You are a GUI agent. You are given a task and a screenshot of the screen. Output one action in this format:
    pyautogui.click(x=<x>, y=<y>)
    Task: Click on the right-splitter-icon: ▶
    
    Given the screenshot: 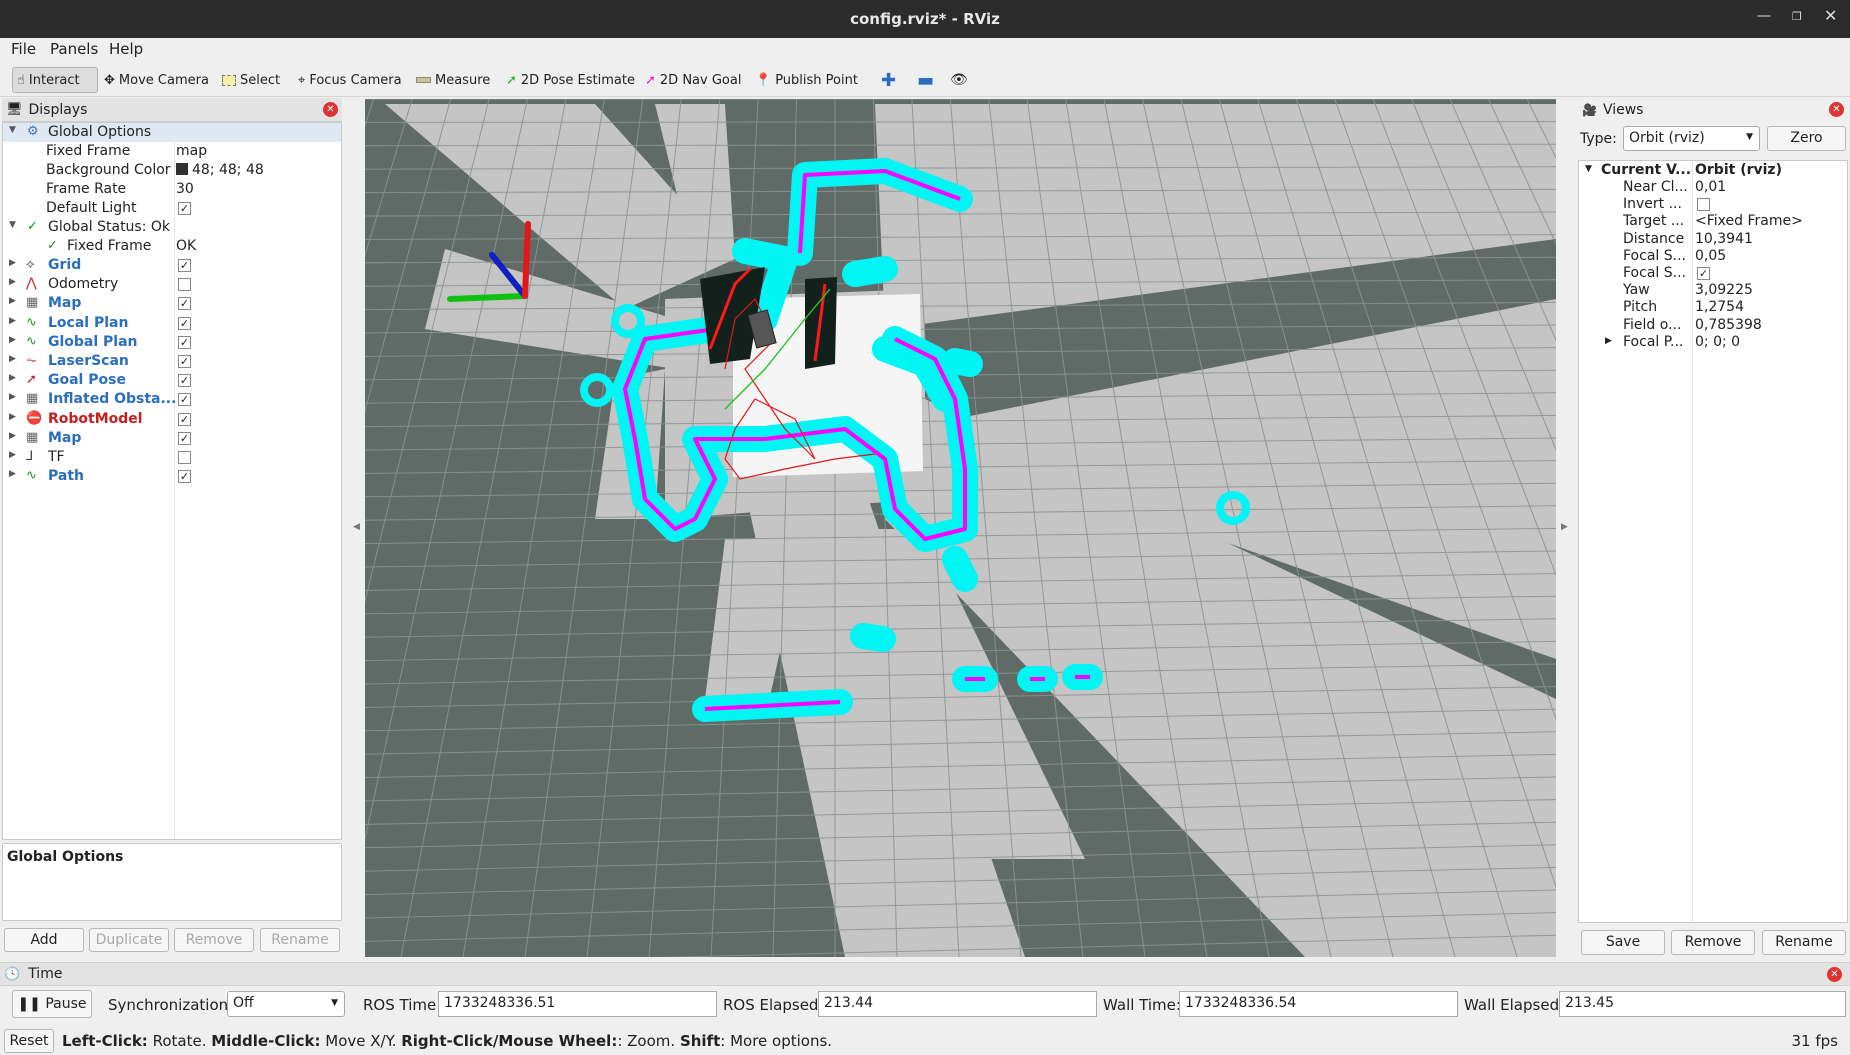 What is the action you would take?
    pyautogui.click(x=1564, y=527)
    